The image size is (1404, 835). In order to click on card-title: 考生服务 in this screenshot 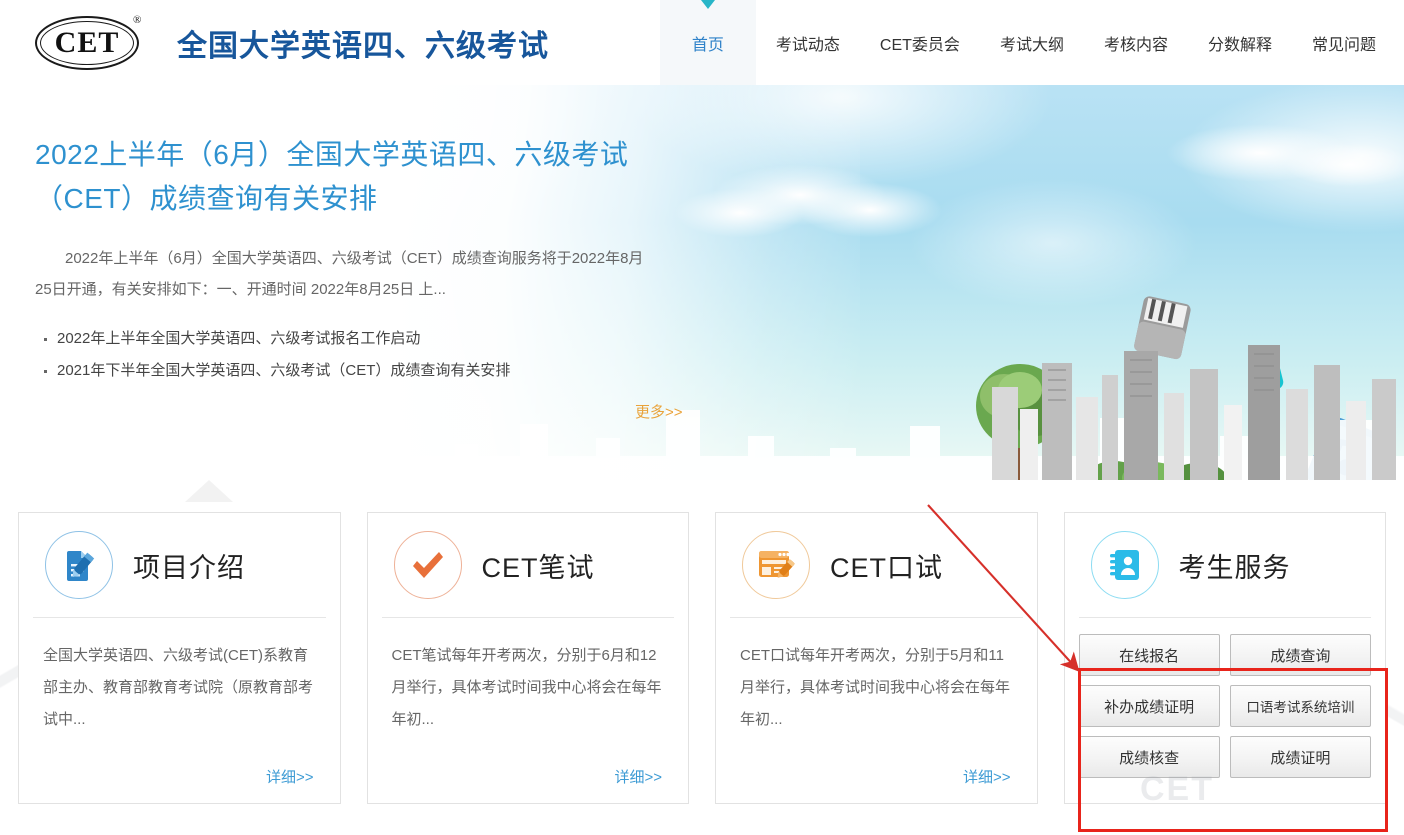, I will do `click(1234, 567)`.